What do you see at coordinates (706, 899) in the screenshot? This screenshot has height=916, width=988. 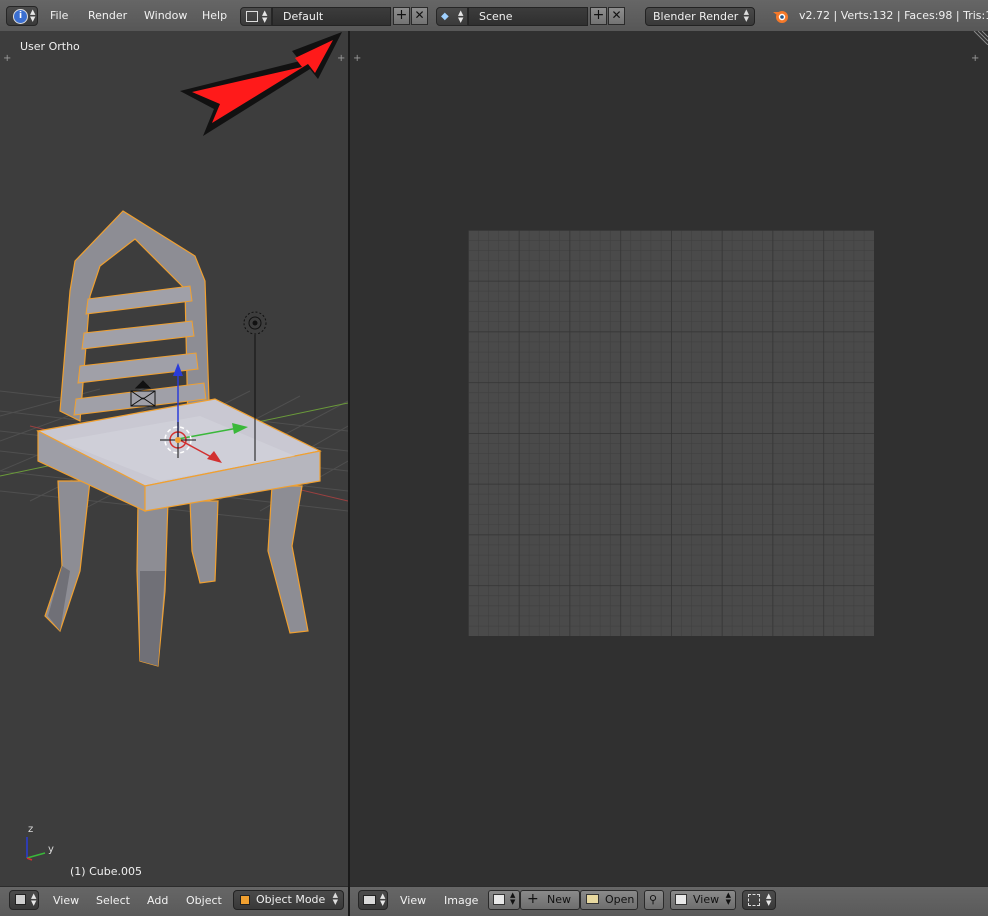 I see `view-mode-label: View` at bounding box center [706, 899].